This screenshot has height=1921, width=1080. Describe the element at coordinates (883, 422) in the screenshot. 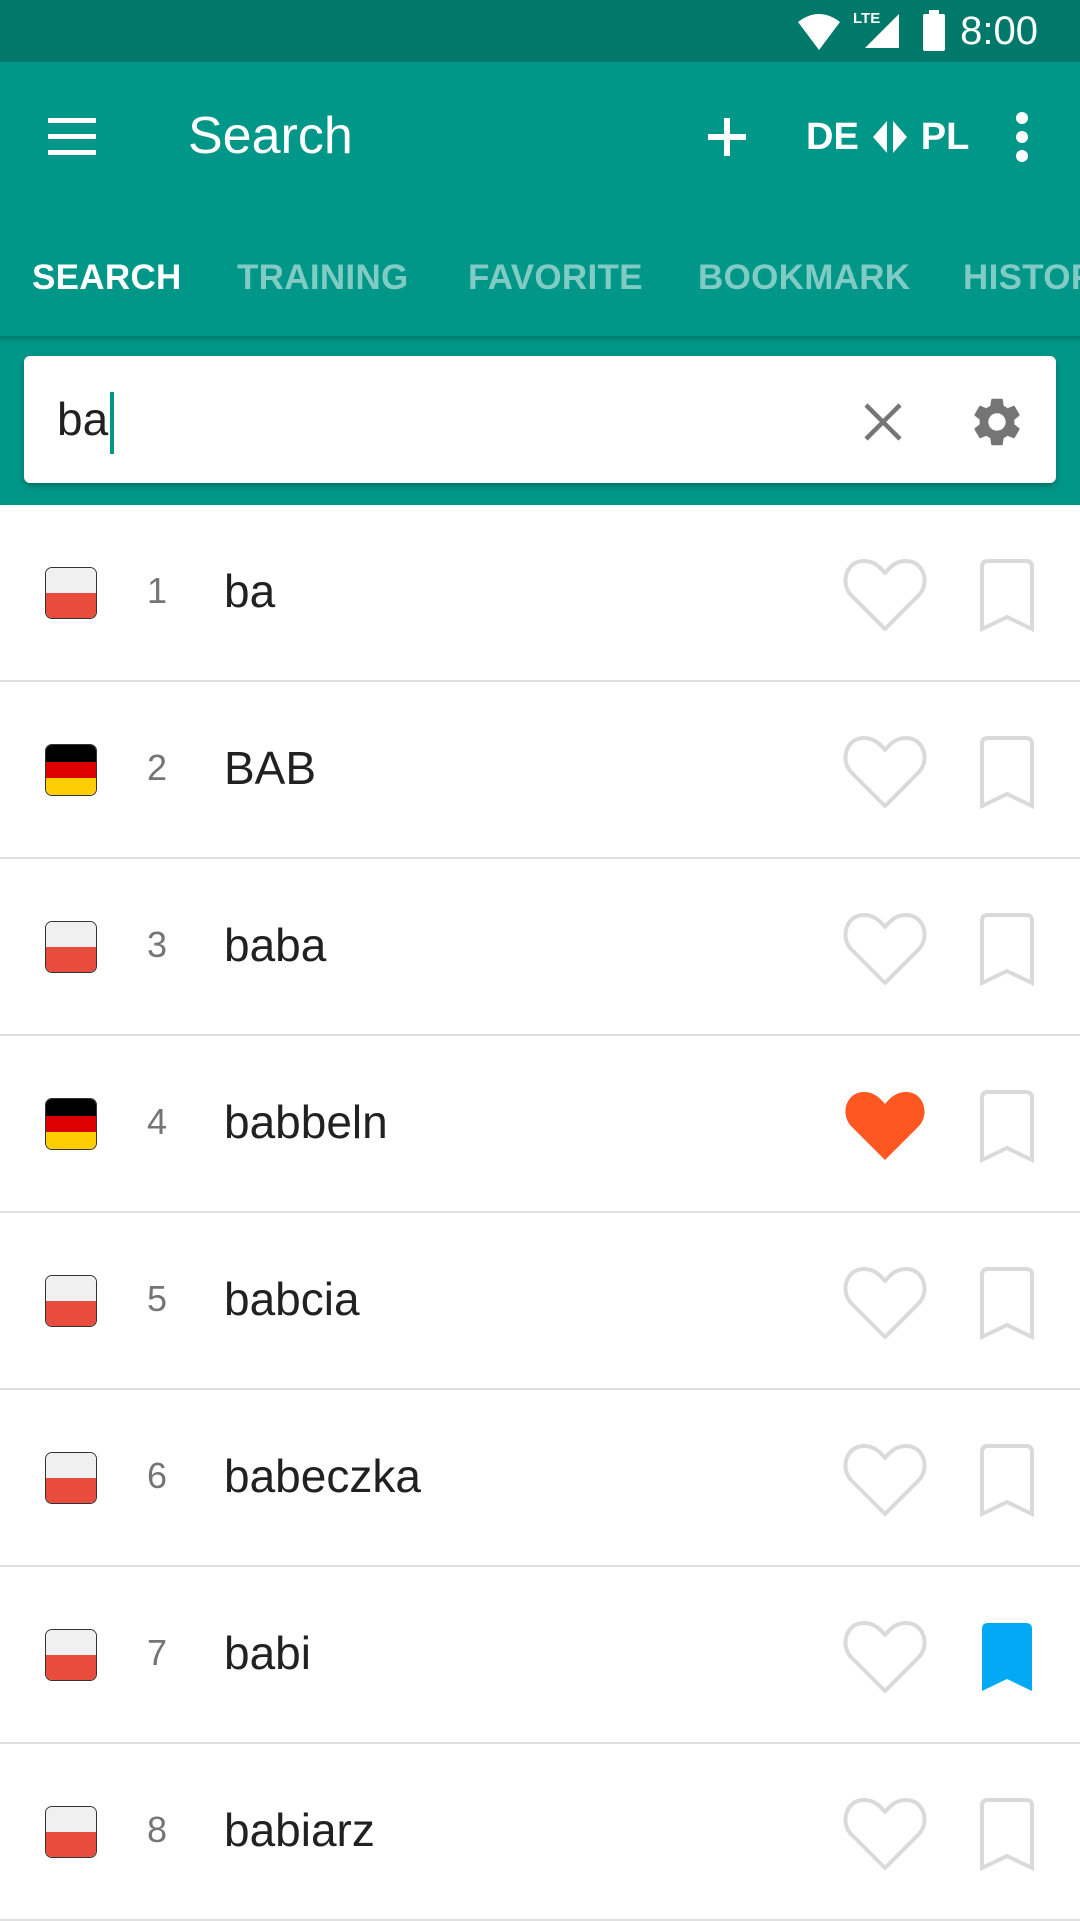

I see `close-icon` at that location.